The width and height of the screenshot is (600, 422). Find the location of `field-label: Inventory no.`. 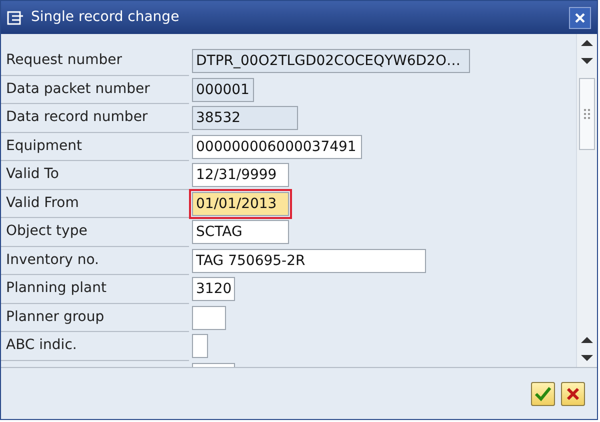

field-label: Inventory no. is located at coordinates (52, 260).